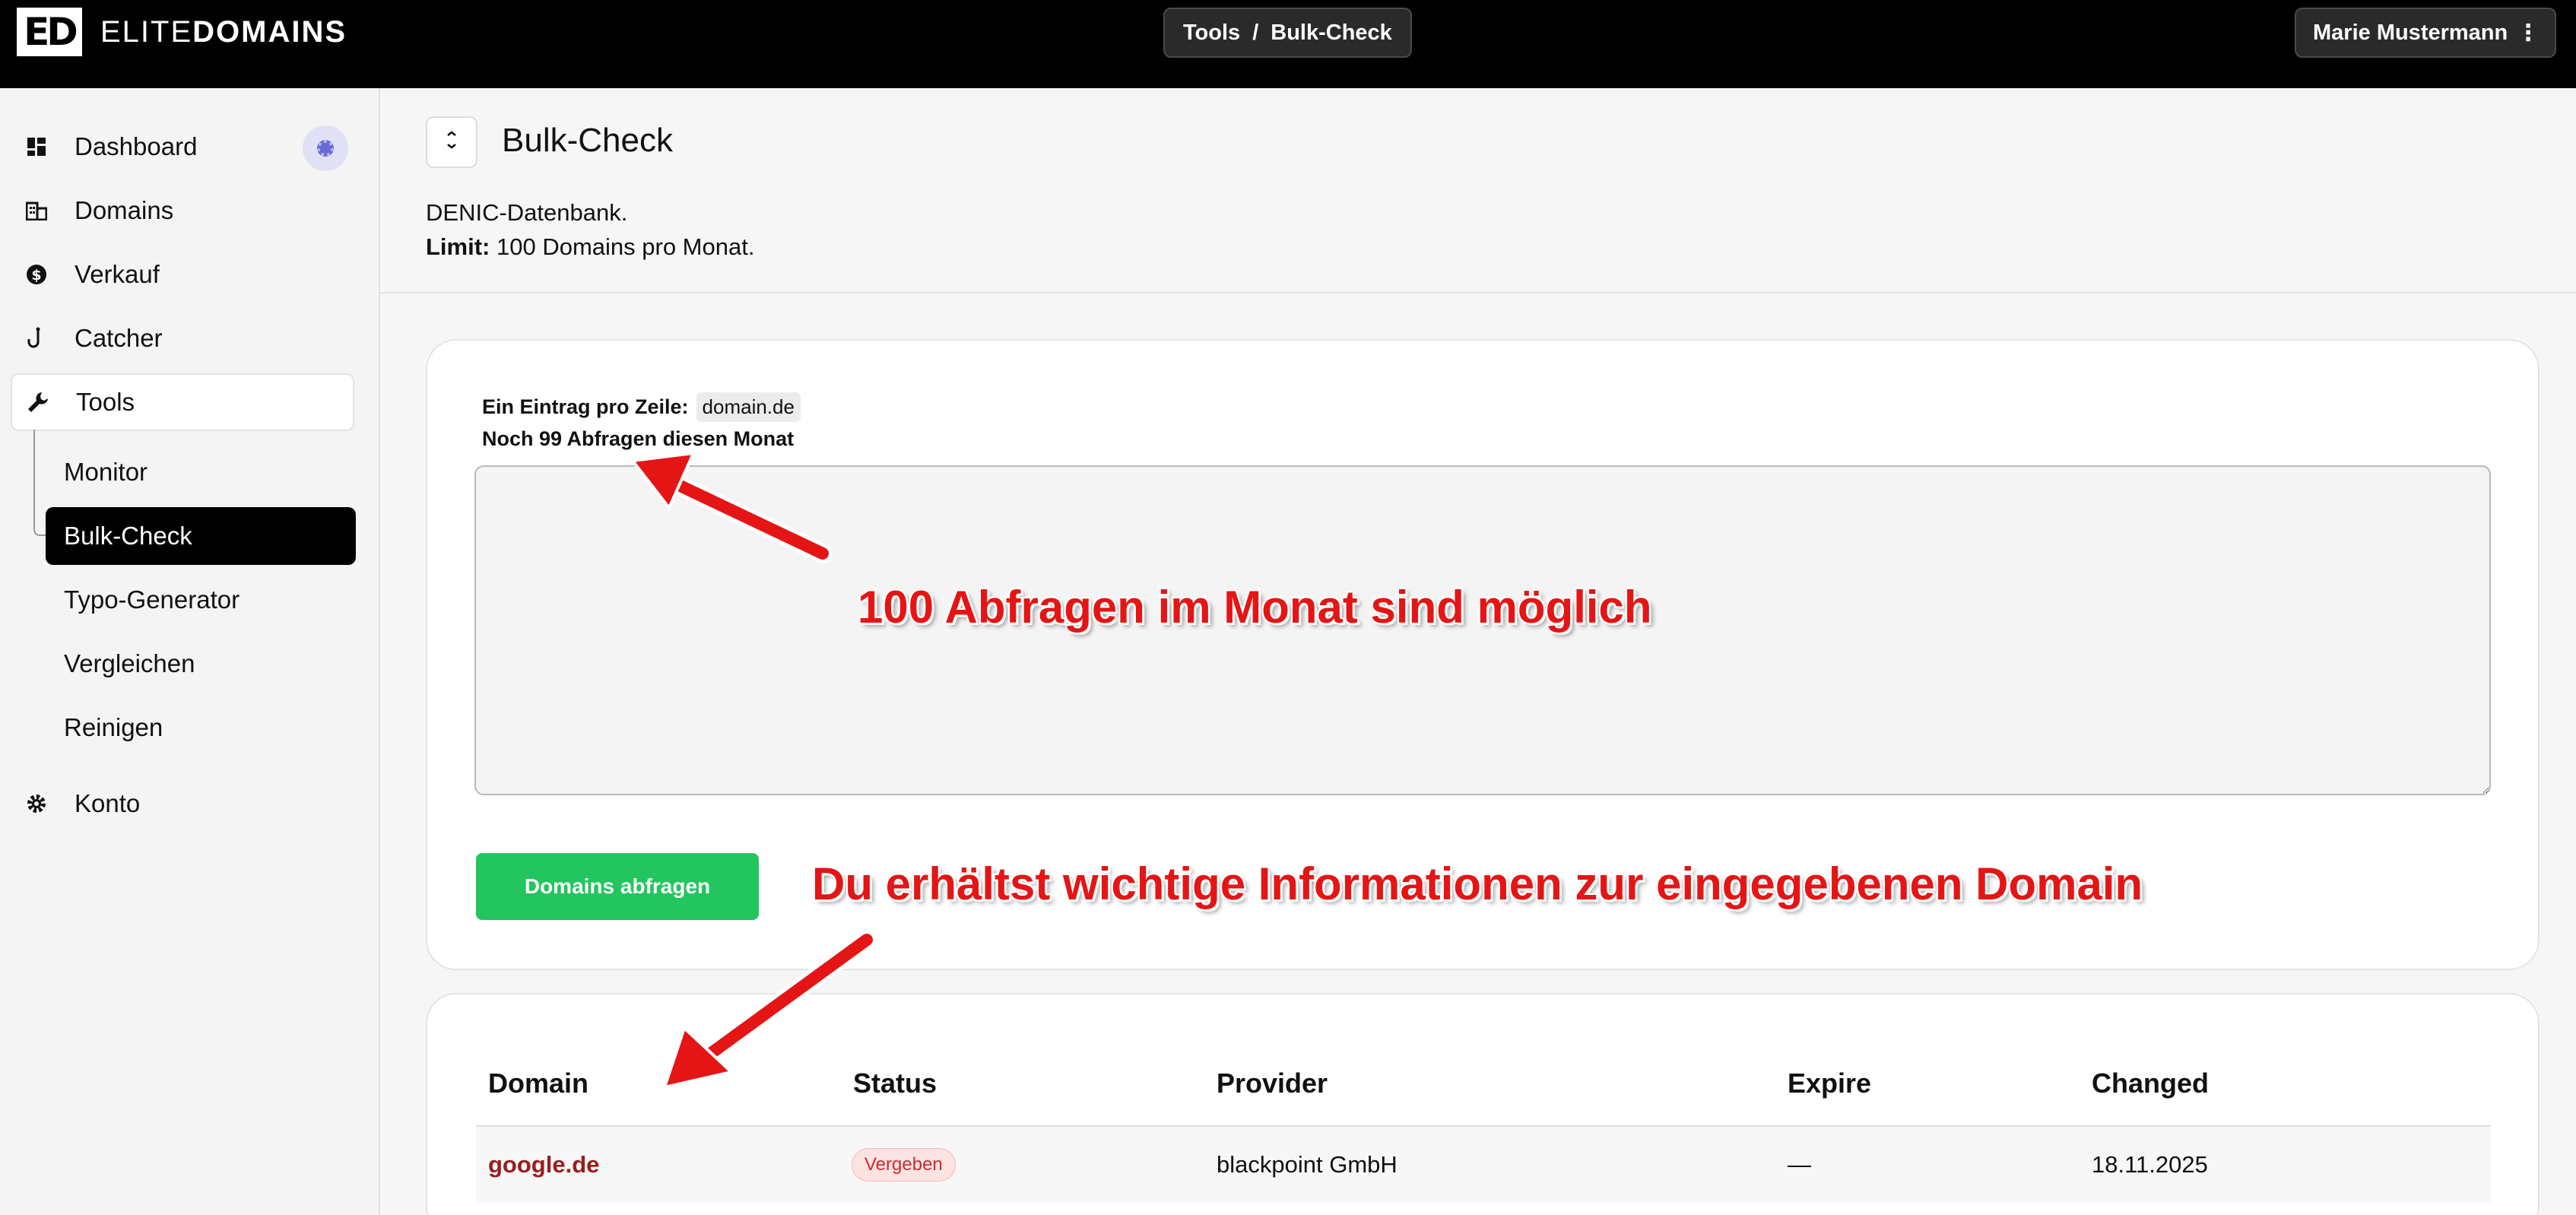  Describe the element at coordinates (769, 1010) in the screenshot. I see `annotation-arrow-bottom` at that location.